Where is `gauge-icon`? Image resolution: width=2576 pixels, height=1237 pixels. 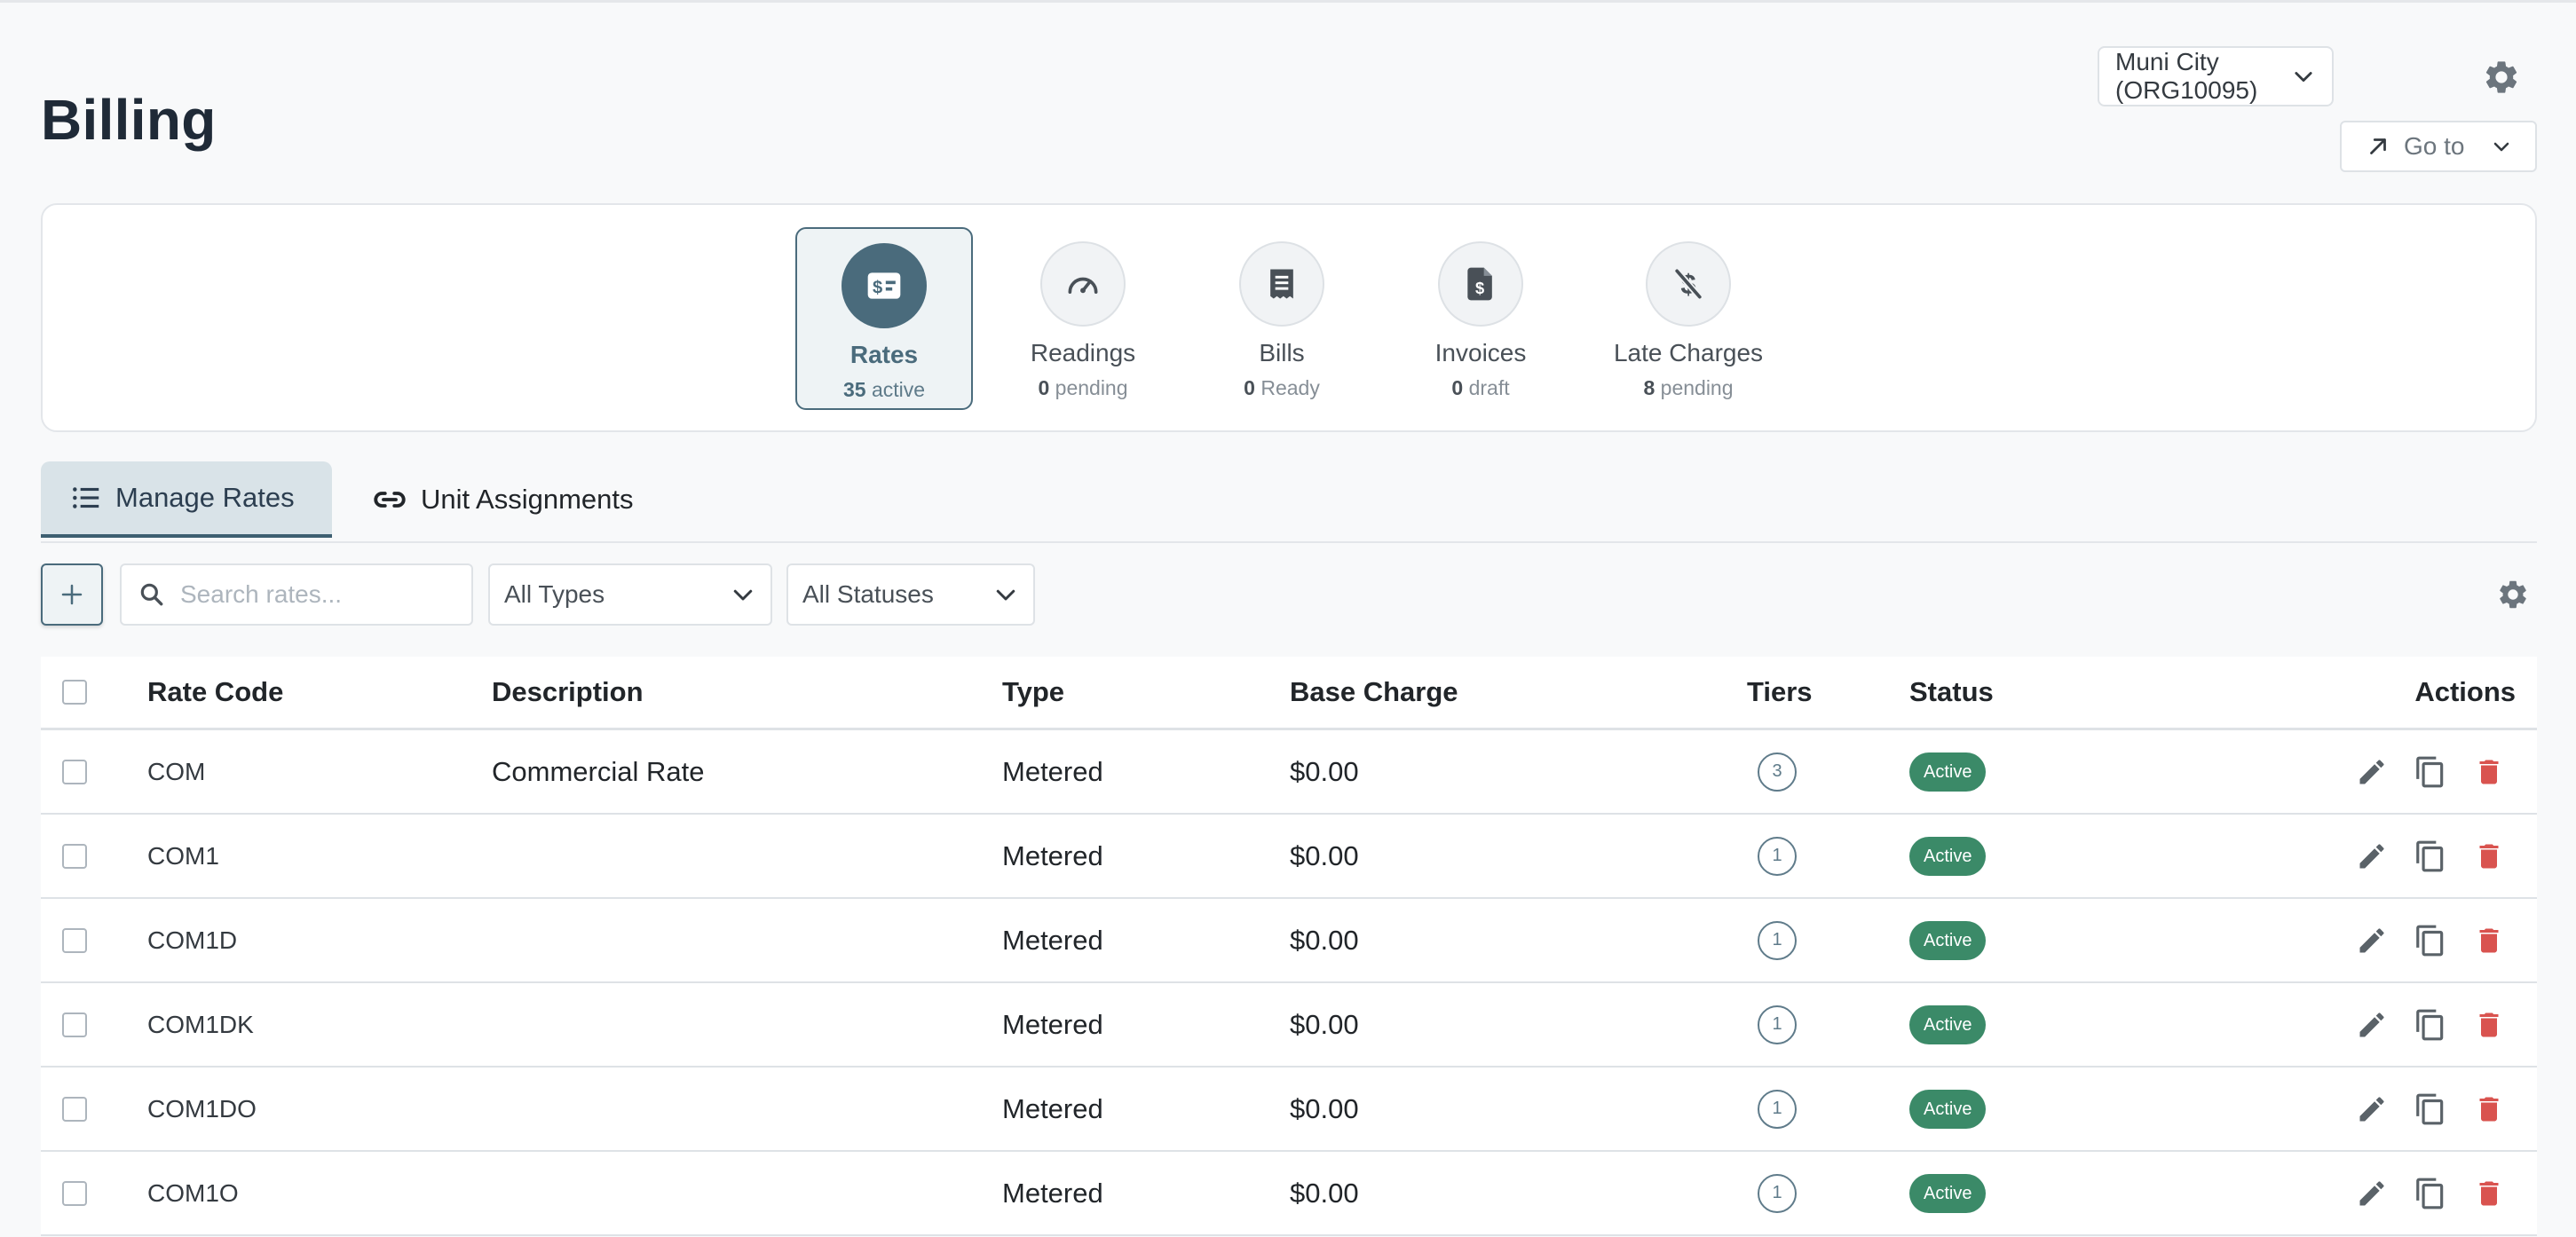 gauge-icon is located at coordinates (1083, 284).